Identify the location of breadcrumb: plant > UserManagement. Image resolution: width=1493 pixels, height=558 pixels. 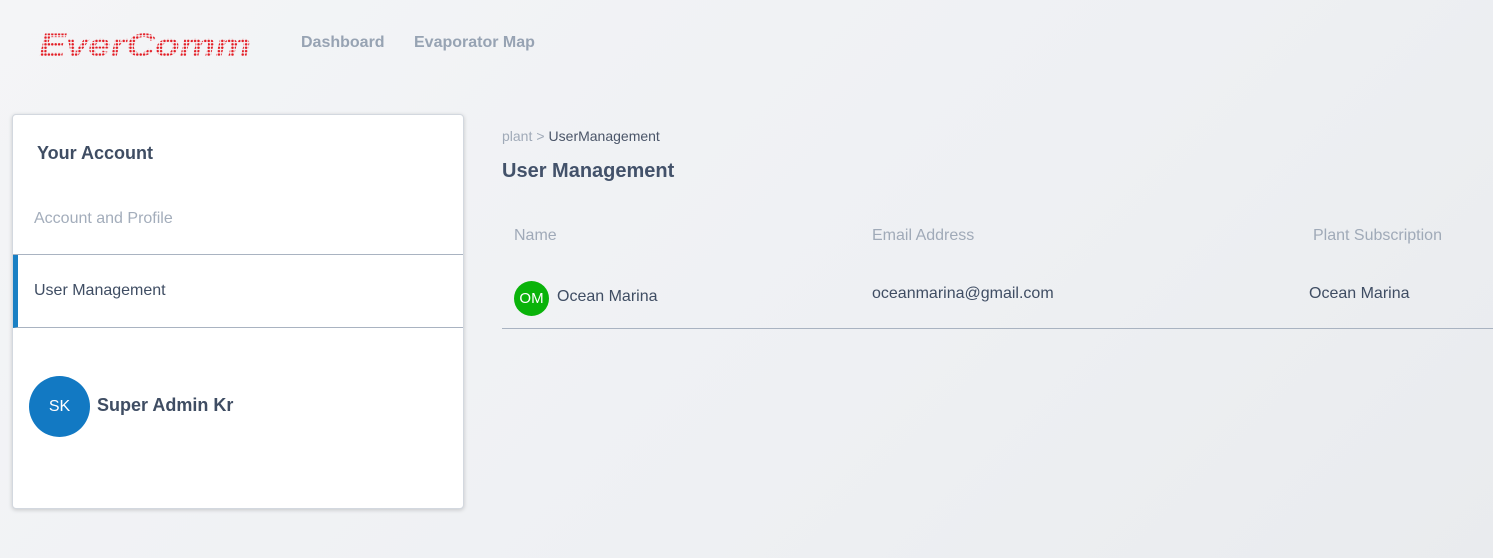
(581, 136).